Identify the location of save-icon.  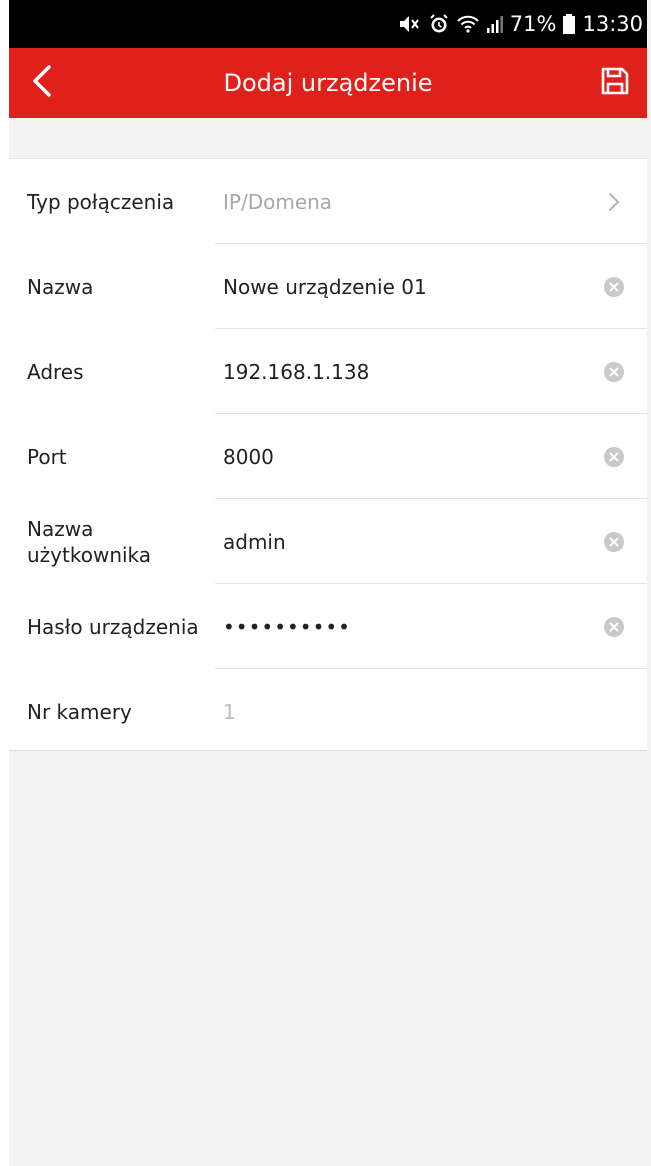
(615, 83).